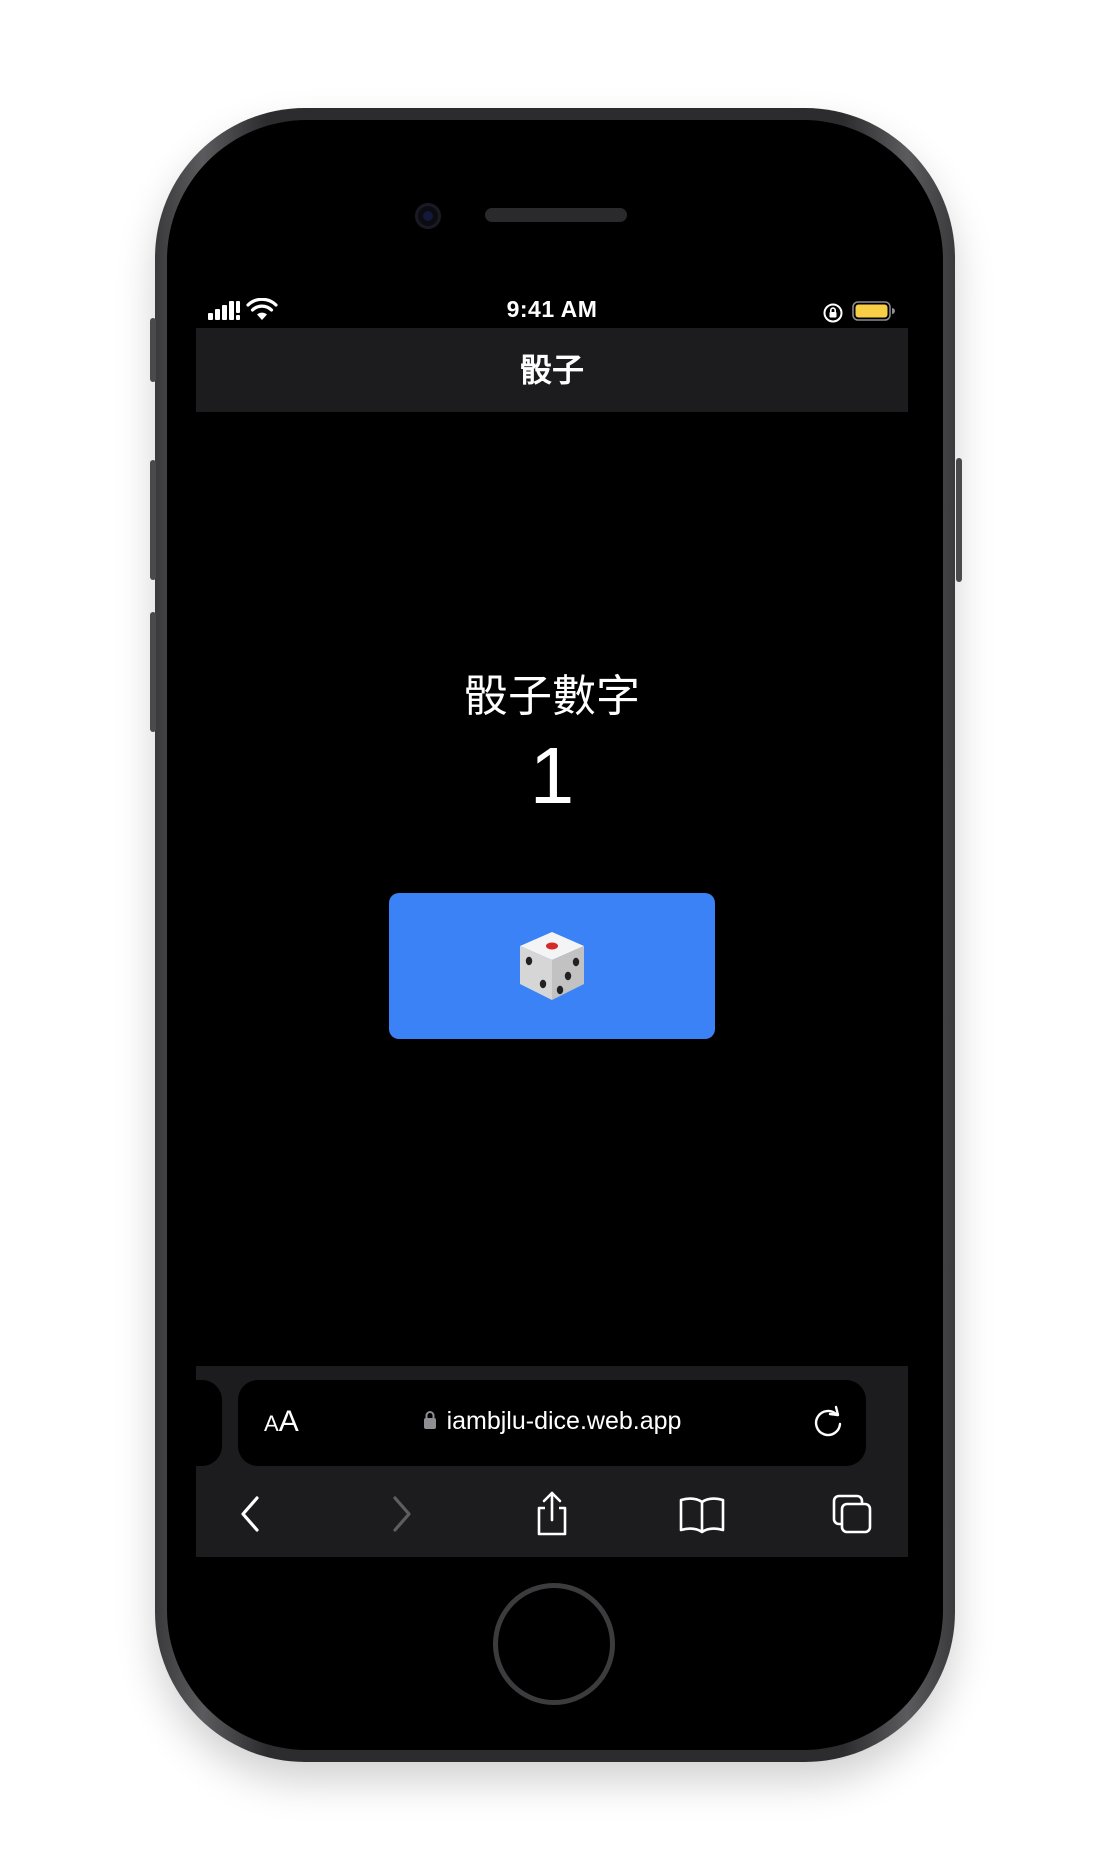 This screenshot has width=1112, height=1862. What do you see at coordinates (552, 370) in the screenshot?
I see `page-title: 骰子` at bounding box center [552, 370].